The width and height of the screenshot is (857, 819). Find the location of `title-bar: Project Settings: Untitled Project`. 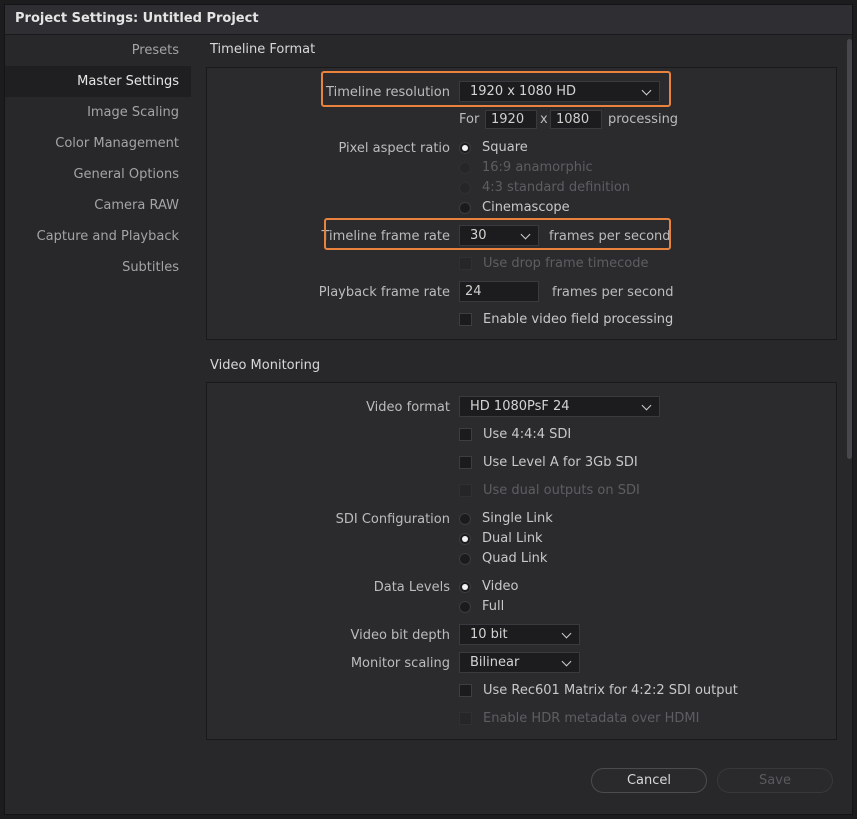

title-bar: Project Settings: Untitled Project is located at coordinates (428, 20).